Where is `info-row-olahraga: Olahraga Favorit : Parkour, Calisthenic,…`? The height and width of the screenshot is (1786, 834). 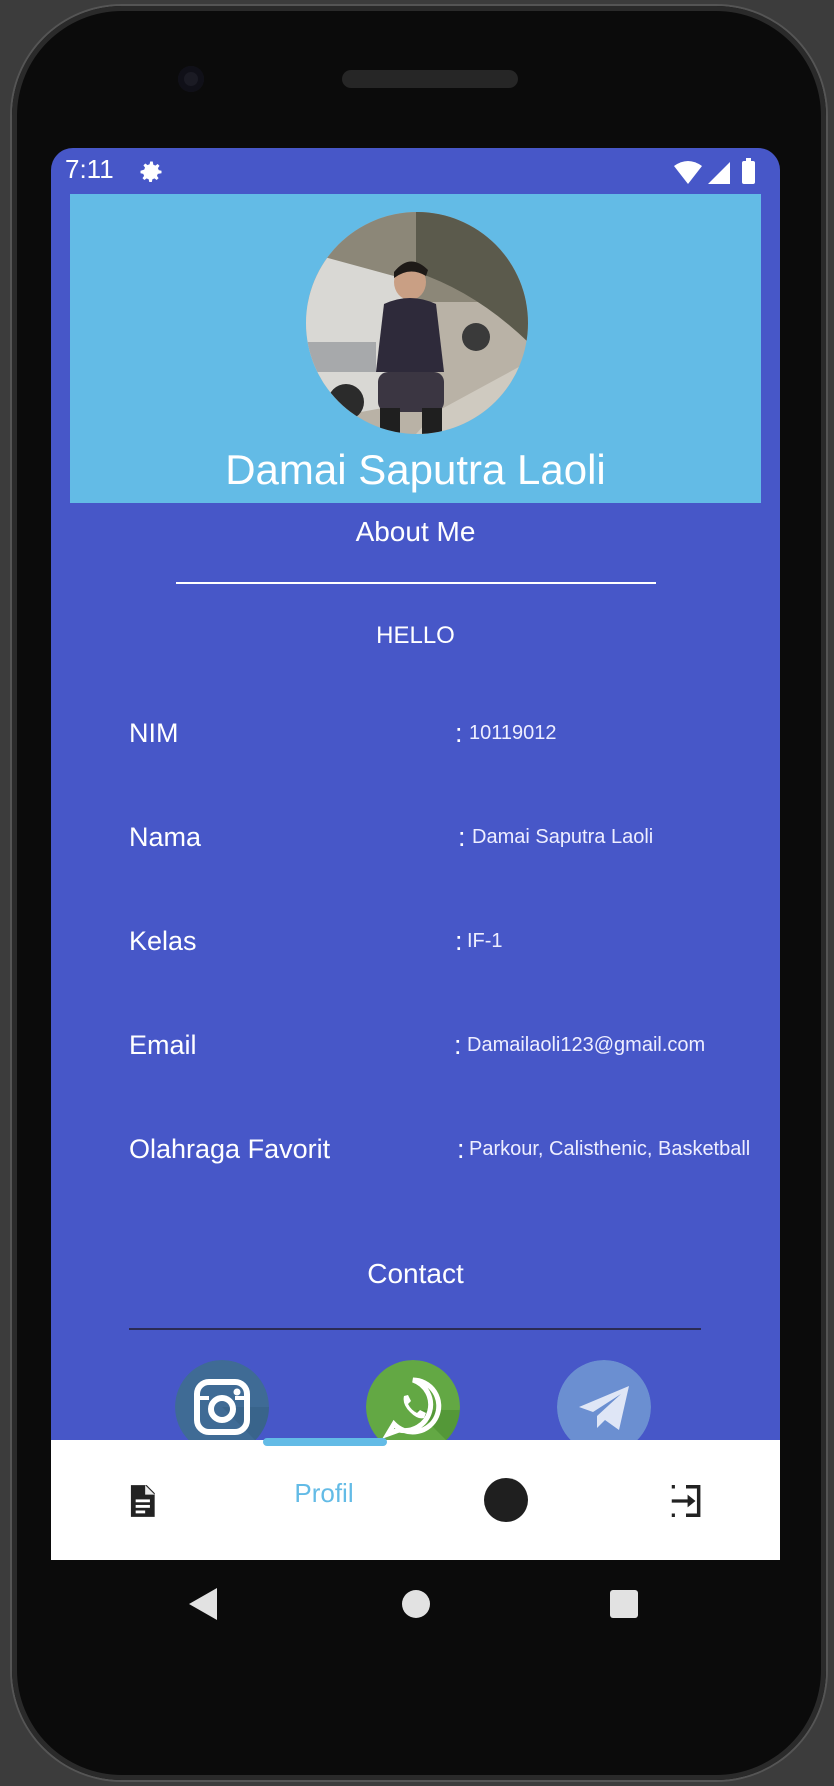 info-row-olahraga: Olahraga Favorit : Parkour, Calisthenic,… is located at coordinates (449, 1154).